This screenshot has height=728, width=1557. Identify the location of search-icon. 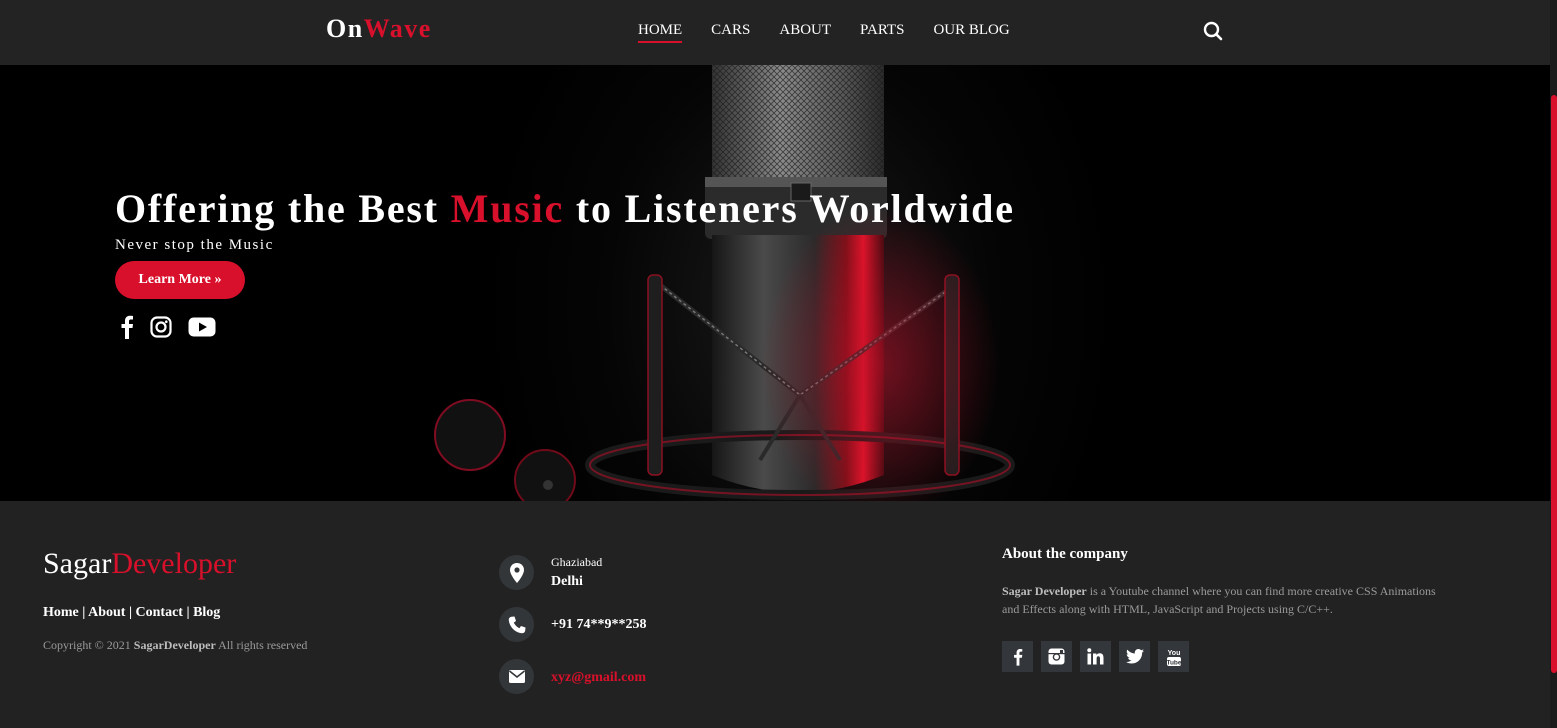
(1213, 31).